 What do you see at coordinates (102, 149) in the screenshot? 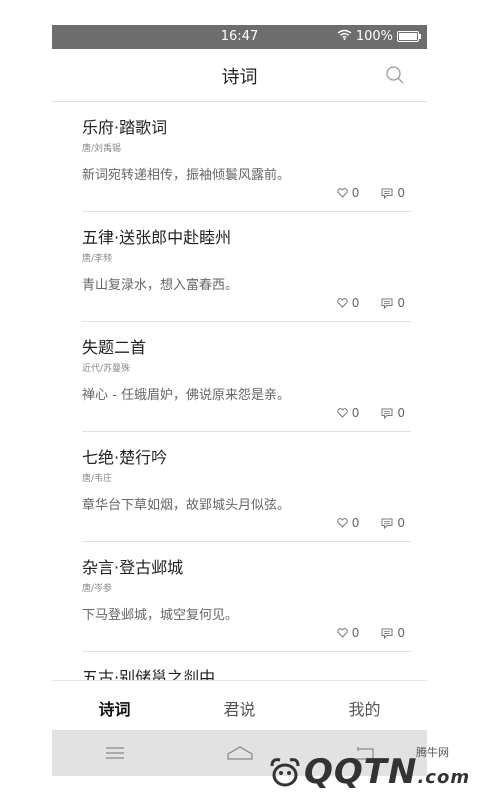
I see `poem-author: 唐/刘禹锡` at bounding box center [102, 149].